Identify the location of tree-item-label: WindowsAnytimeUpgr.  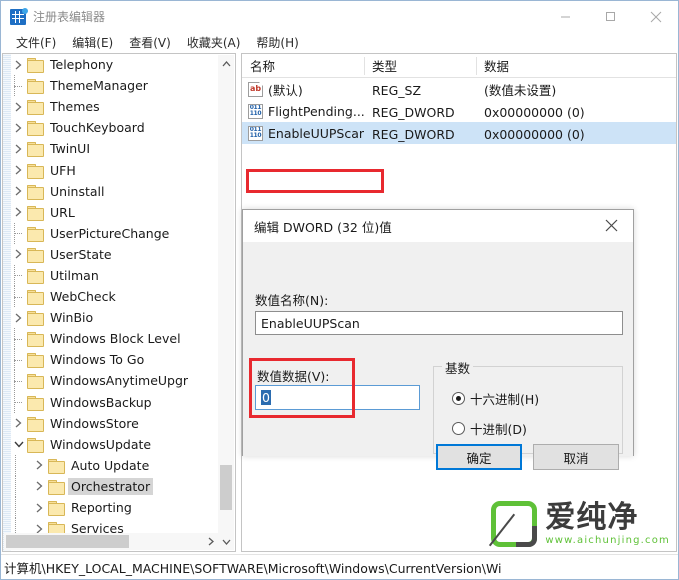
(119, 381).